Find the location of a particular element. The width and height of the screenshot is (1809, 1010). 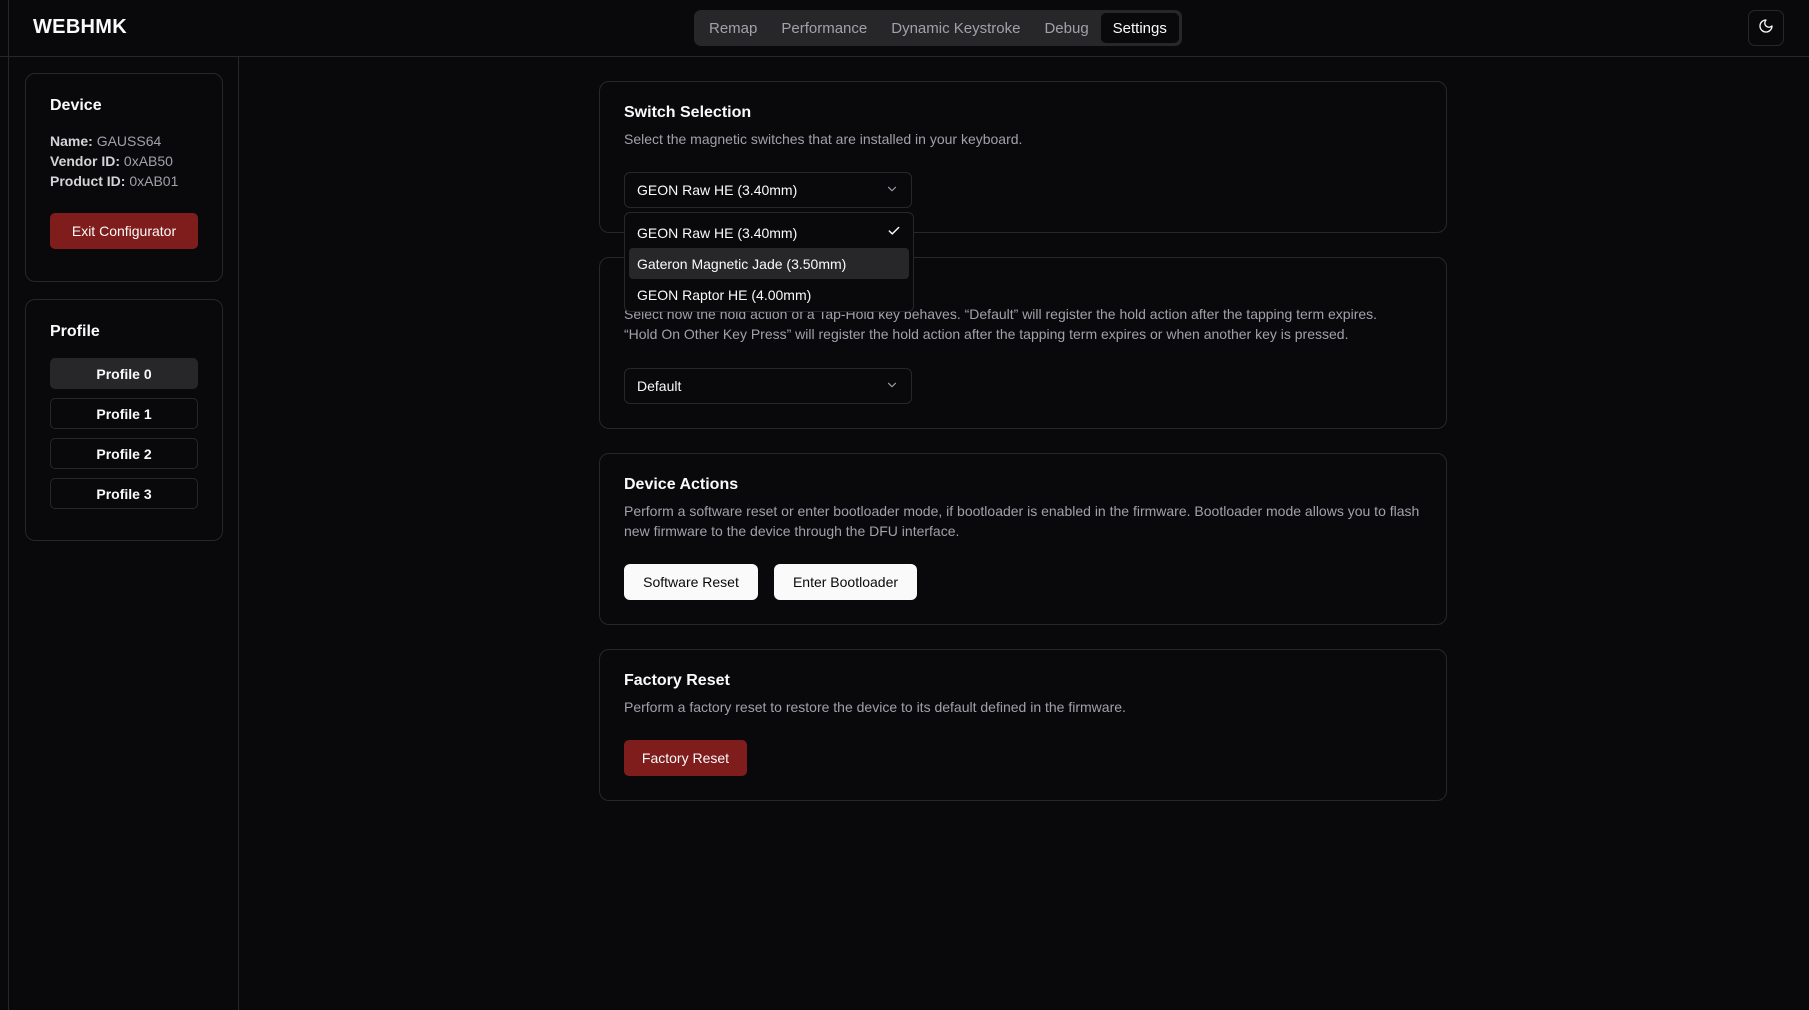

switch-option-geon-raw-he: GEON Raw HE (3.40mm) is located at coordinates (769, 232).